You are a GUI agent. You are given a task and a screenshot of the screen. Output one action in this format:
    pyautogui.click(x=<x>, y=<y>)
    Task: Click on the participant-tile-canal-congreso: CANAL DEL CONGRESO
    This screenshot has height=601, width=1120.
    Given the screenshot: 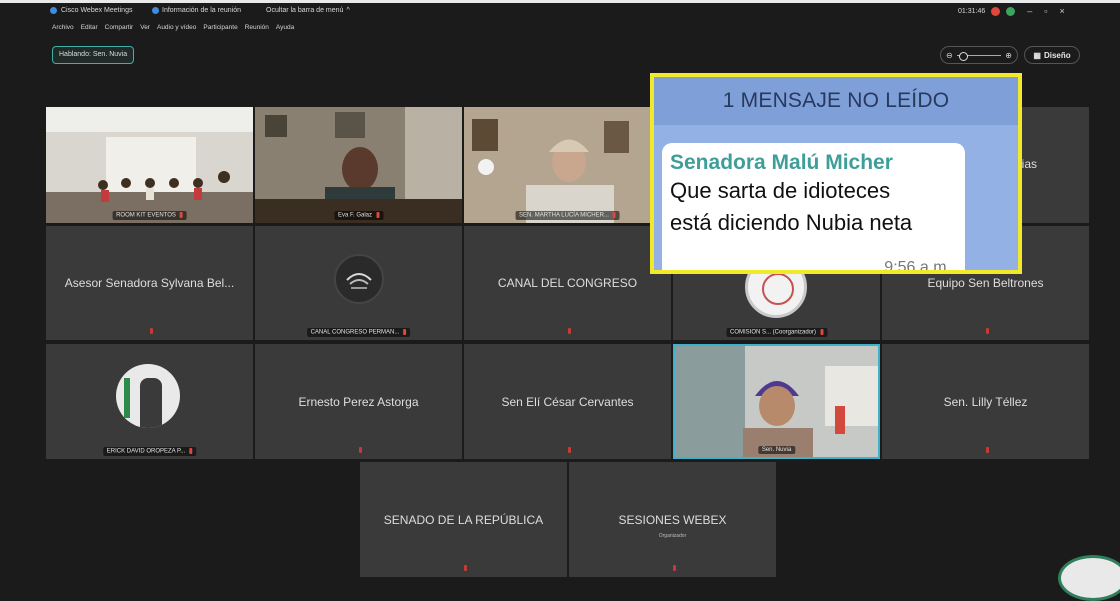 What is the action you would take?
    pyautogui.click(x=567, y=283)
    